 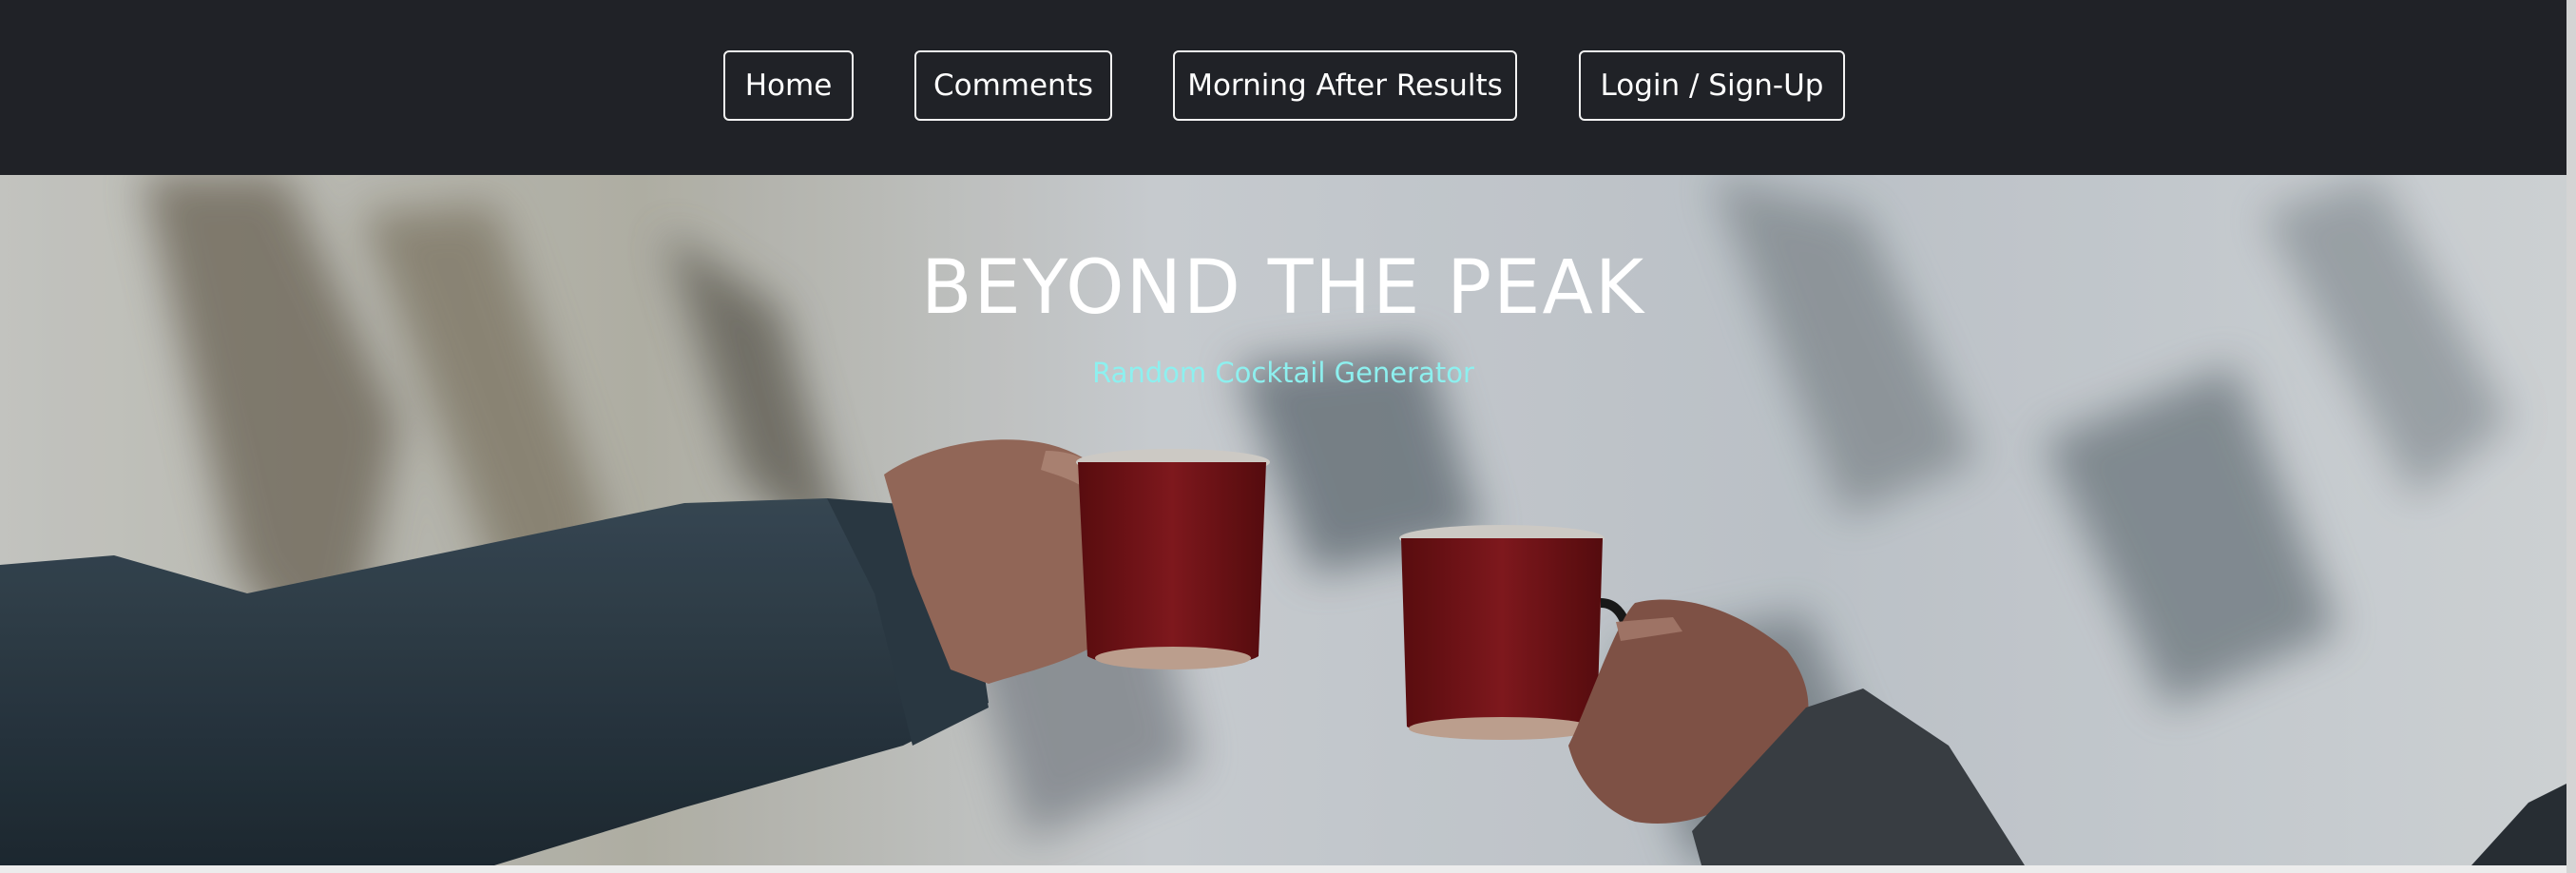 What do you see at coordinates (2571, 436) in the screenshot?
I see `vertical-scrollbar` at bounding box center [2571, 436].